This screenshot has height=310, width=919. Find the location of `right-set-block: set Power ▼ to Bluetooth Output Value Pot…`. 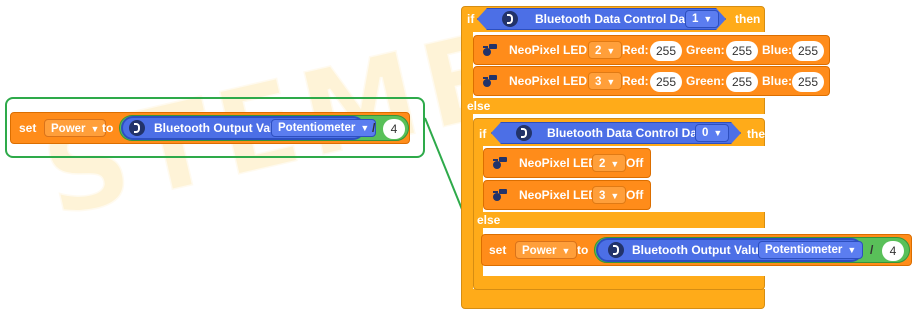

right-set-block: set Power ▼ to Bluetooth Output Value Pot… is located at coordinates (696, 250).